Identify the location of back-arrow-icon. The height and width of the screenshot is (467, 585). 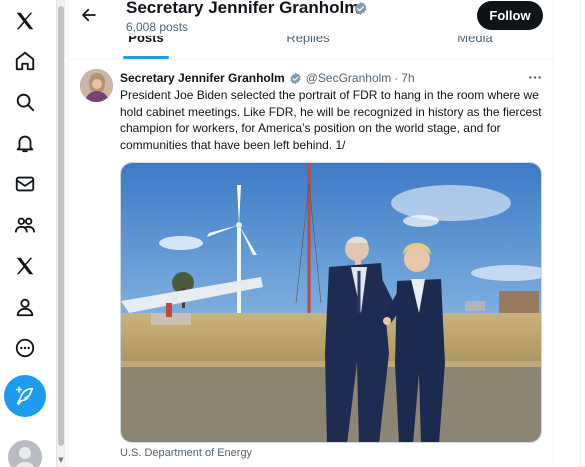
(89, 15).